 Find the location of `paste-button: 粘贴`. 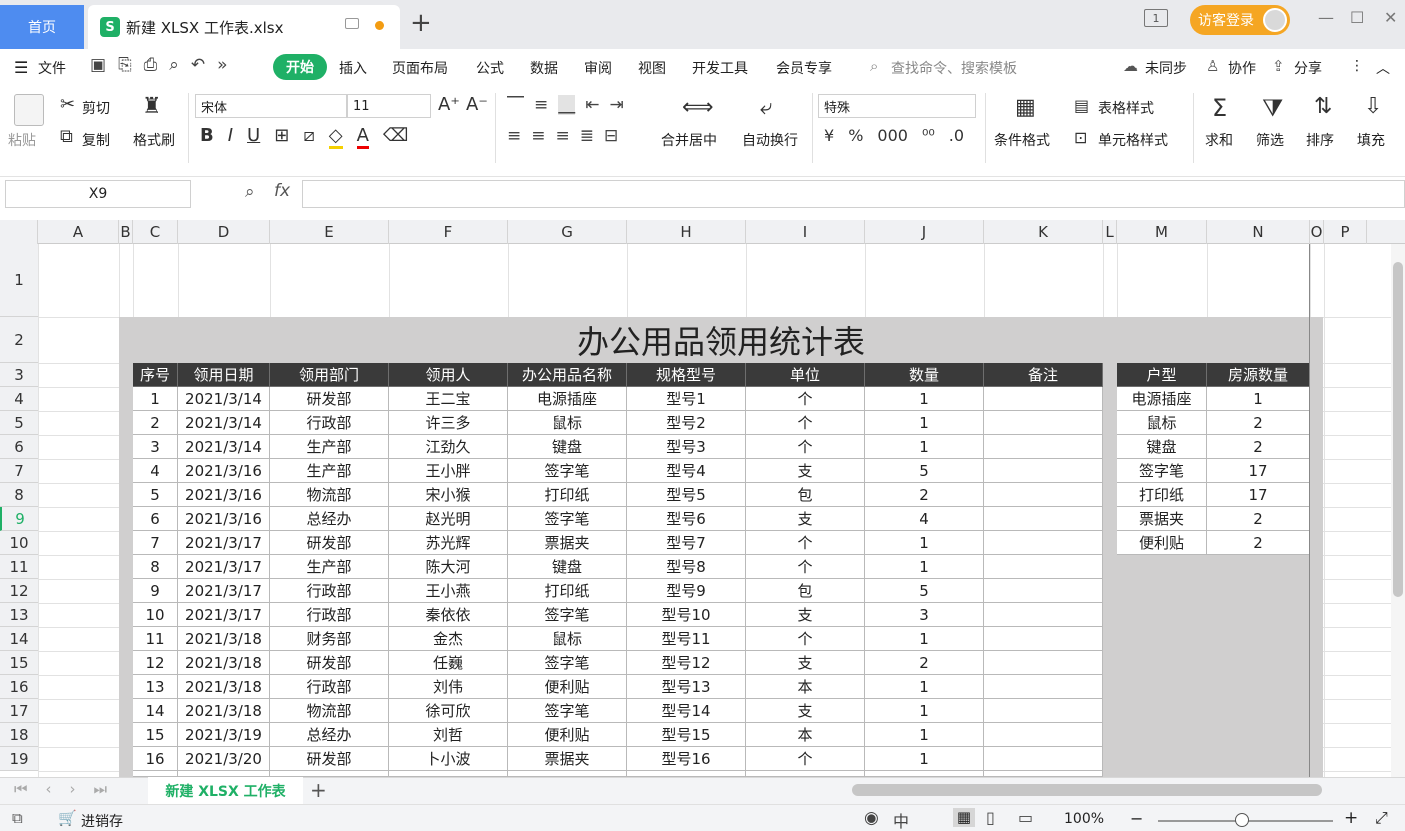

paste-button: 粘贴 is located at coordinates (22, 140).